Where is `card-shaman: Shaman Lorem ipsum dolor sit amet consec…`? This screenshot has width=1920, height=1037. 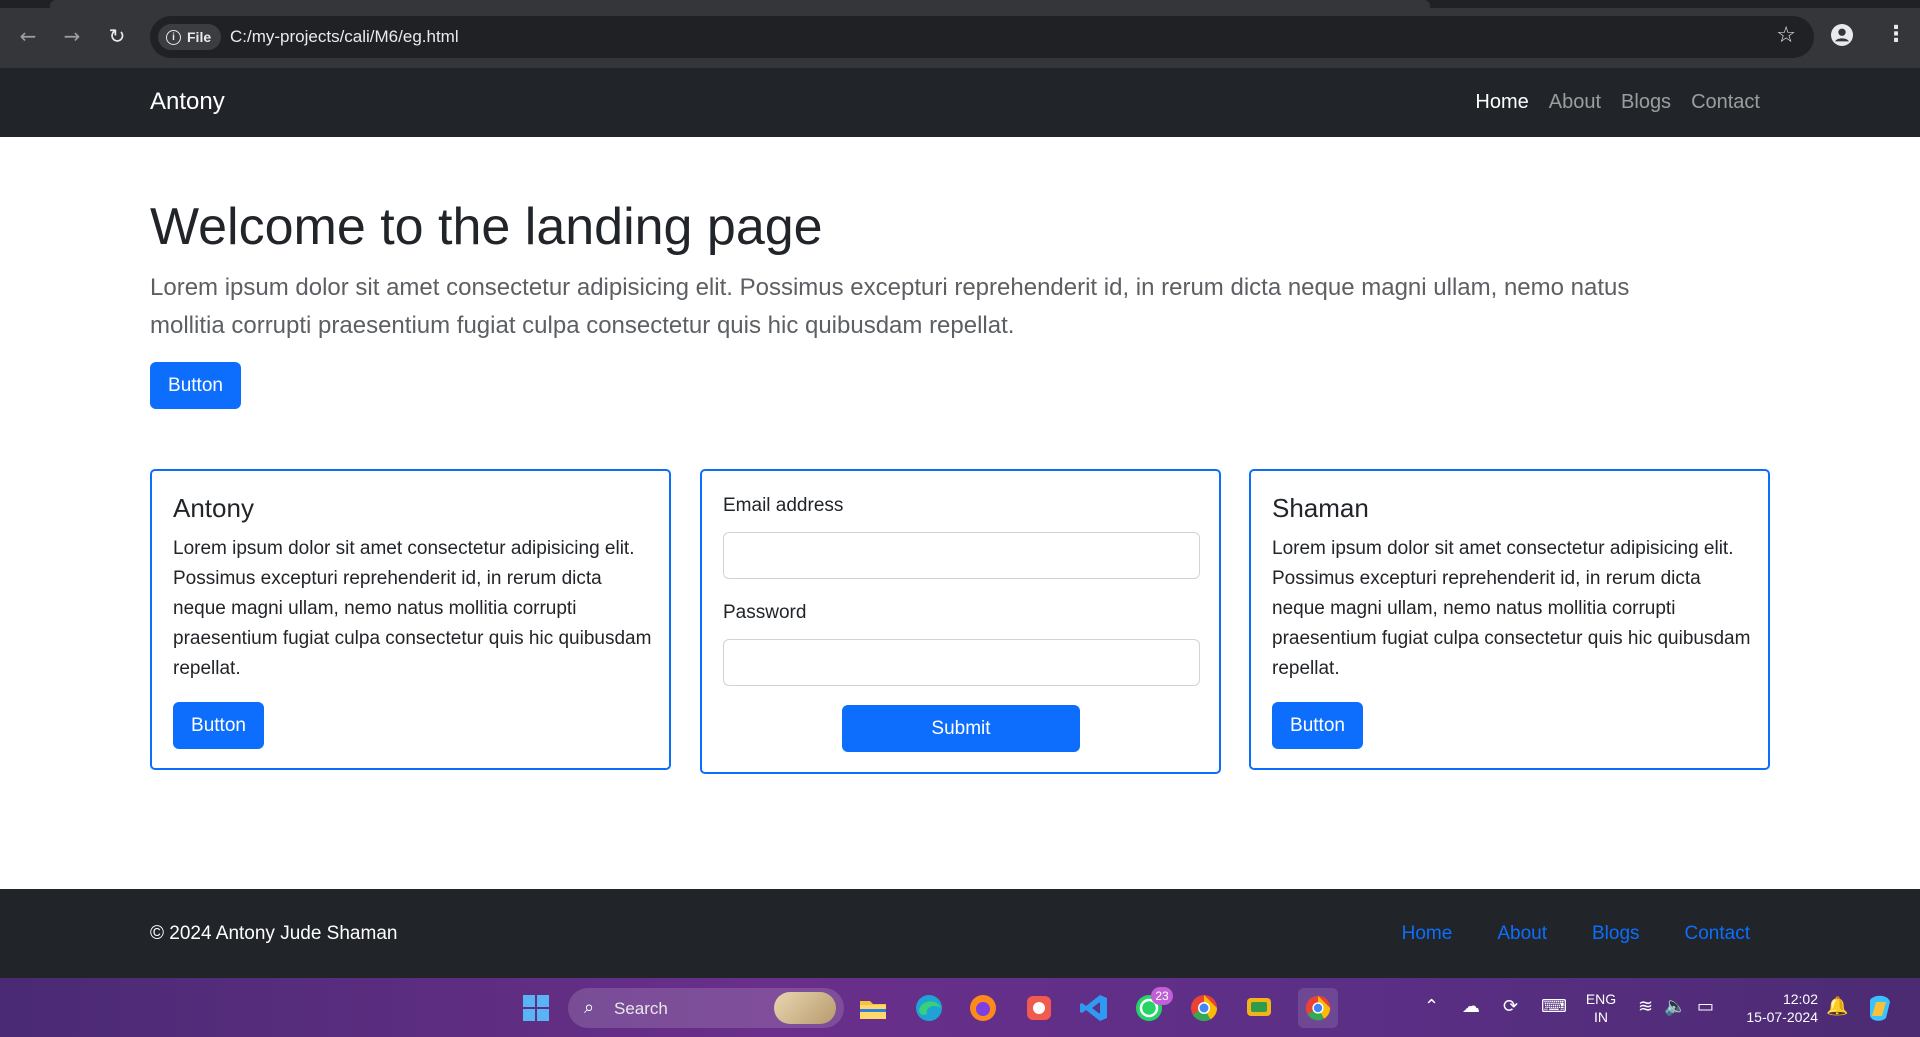
card-shaman: Shaman Lorem ipsum dolor sit amet consec… is located at coordinates (1509, 619).